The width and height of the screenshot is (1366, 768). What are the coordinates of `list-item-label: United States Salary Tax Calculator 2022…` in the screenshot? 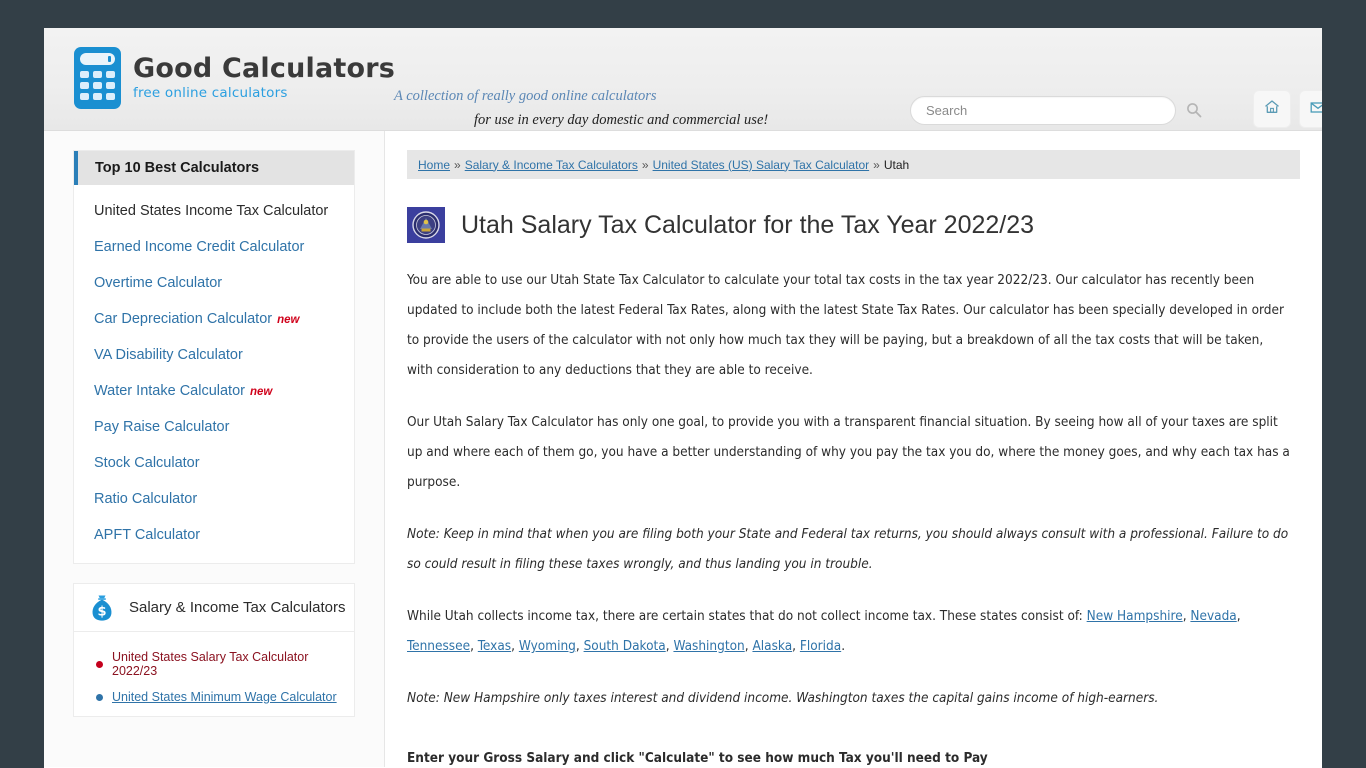 It's located at (226, 664).